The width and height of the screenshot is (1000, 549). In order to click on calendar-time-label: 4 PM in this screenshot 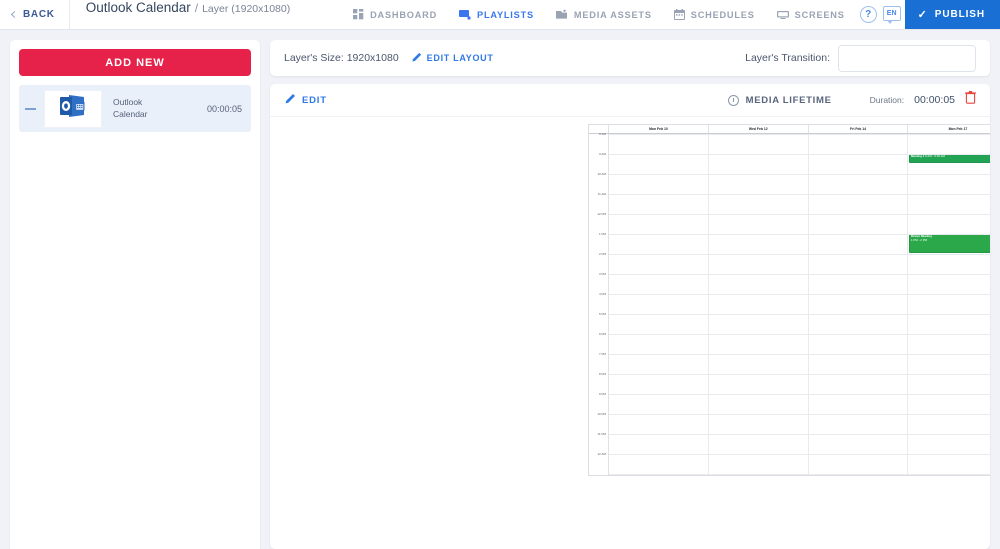, I will do `click(602, 294)`.